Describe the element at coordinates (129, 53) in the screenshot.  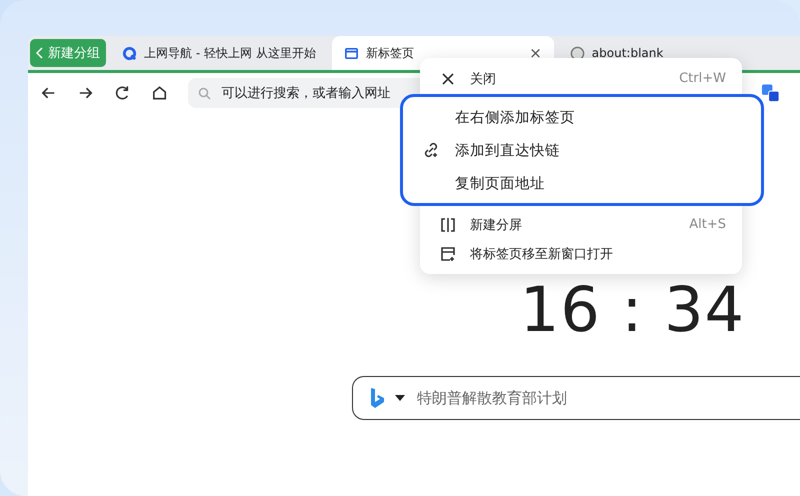
I see `q-logo-icon` at that location.